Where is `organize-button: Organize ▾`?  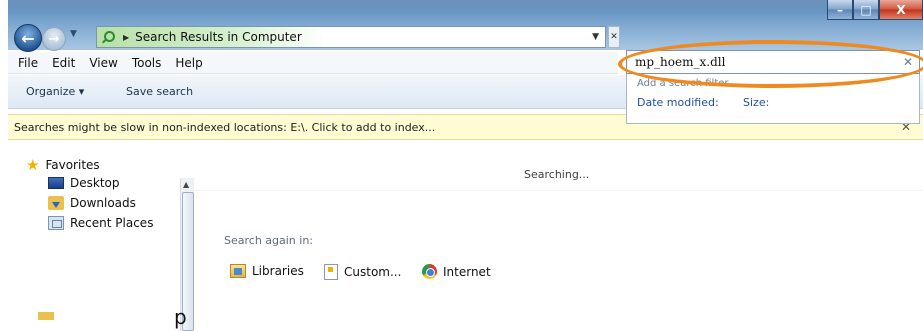
organize-button: Organize ▾ is located at coordinates (55, 91).